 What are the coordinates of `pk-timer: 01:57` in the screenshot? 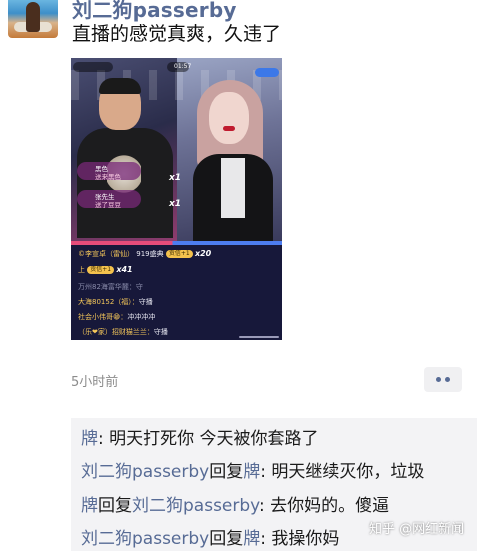 It's located at (183, 66).